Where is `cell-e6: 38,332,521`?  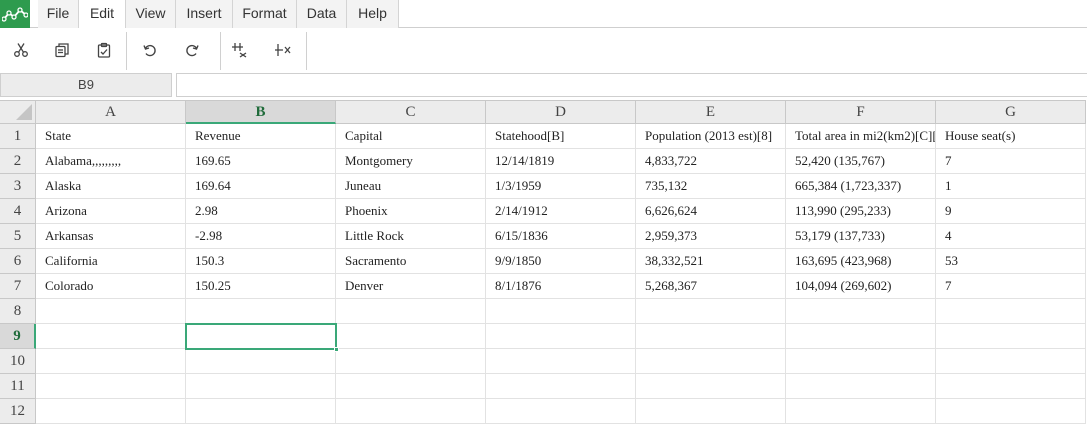
cell-e6: 38,332,521 is located at coordinates (711, 261).